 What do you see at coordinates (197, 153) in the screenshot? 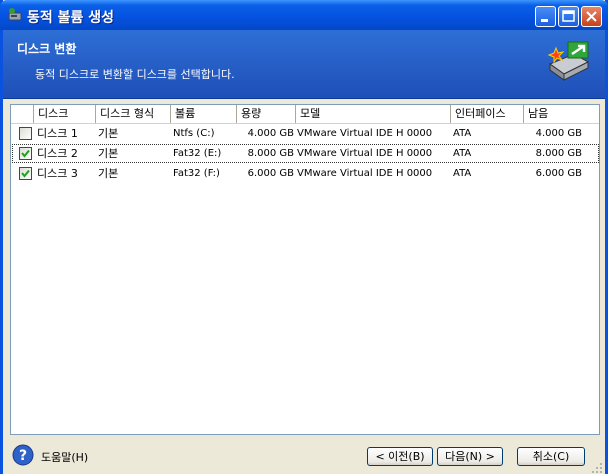
I see `disk-volume: Fat32 (E:)` at bounding box center [197, 153].